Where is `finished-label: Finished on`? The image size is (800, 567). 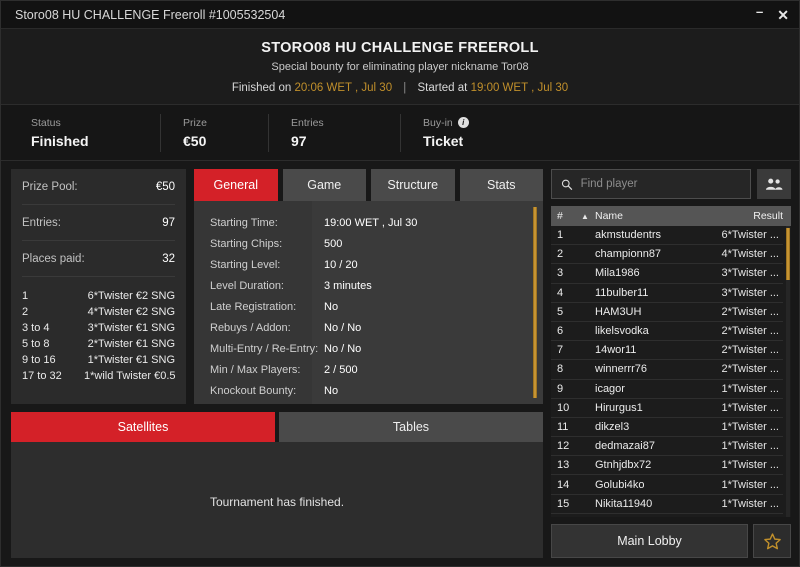 finished-label: Finished on is located at coordinates (261, 88).